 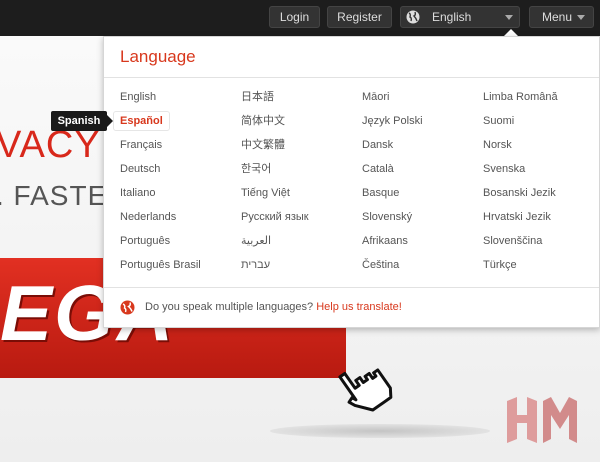 I want to click on language-option: Dansk, so click(x=421, y=149).